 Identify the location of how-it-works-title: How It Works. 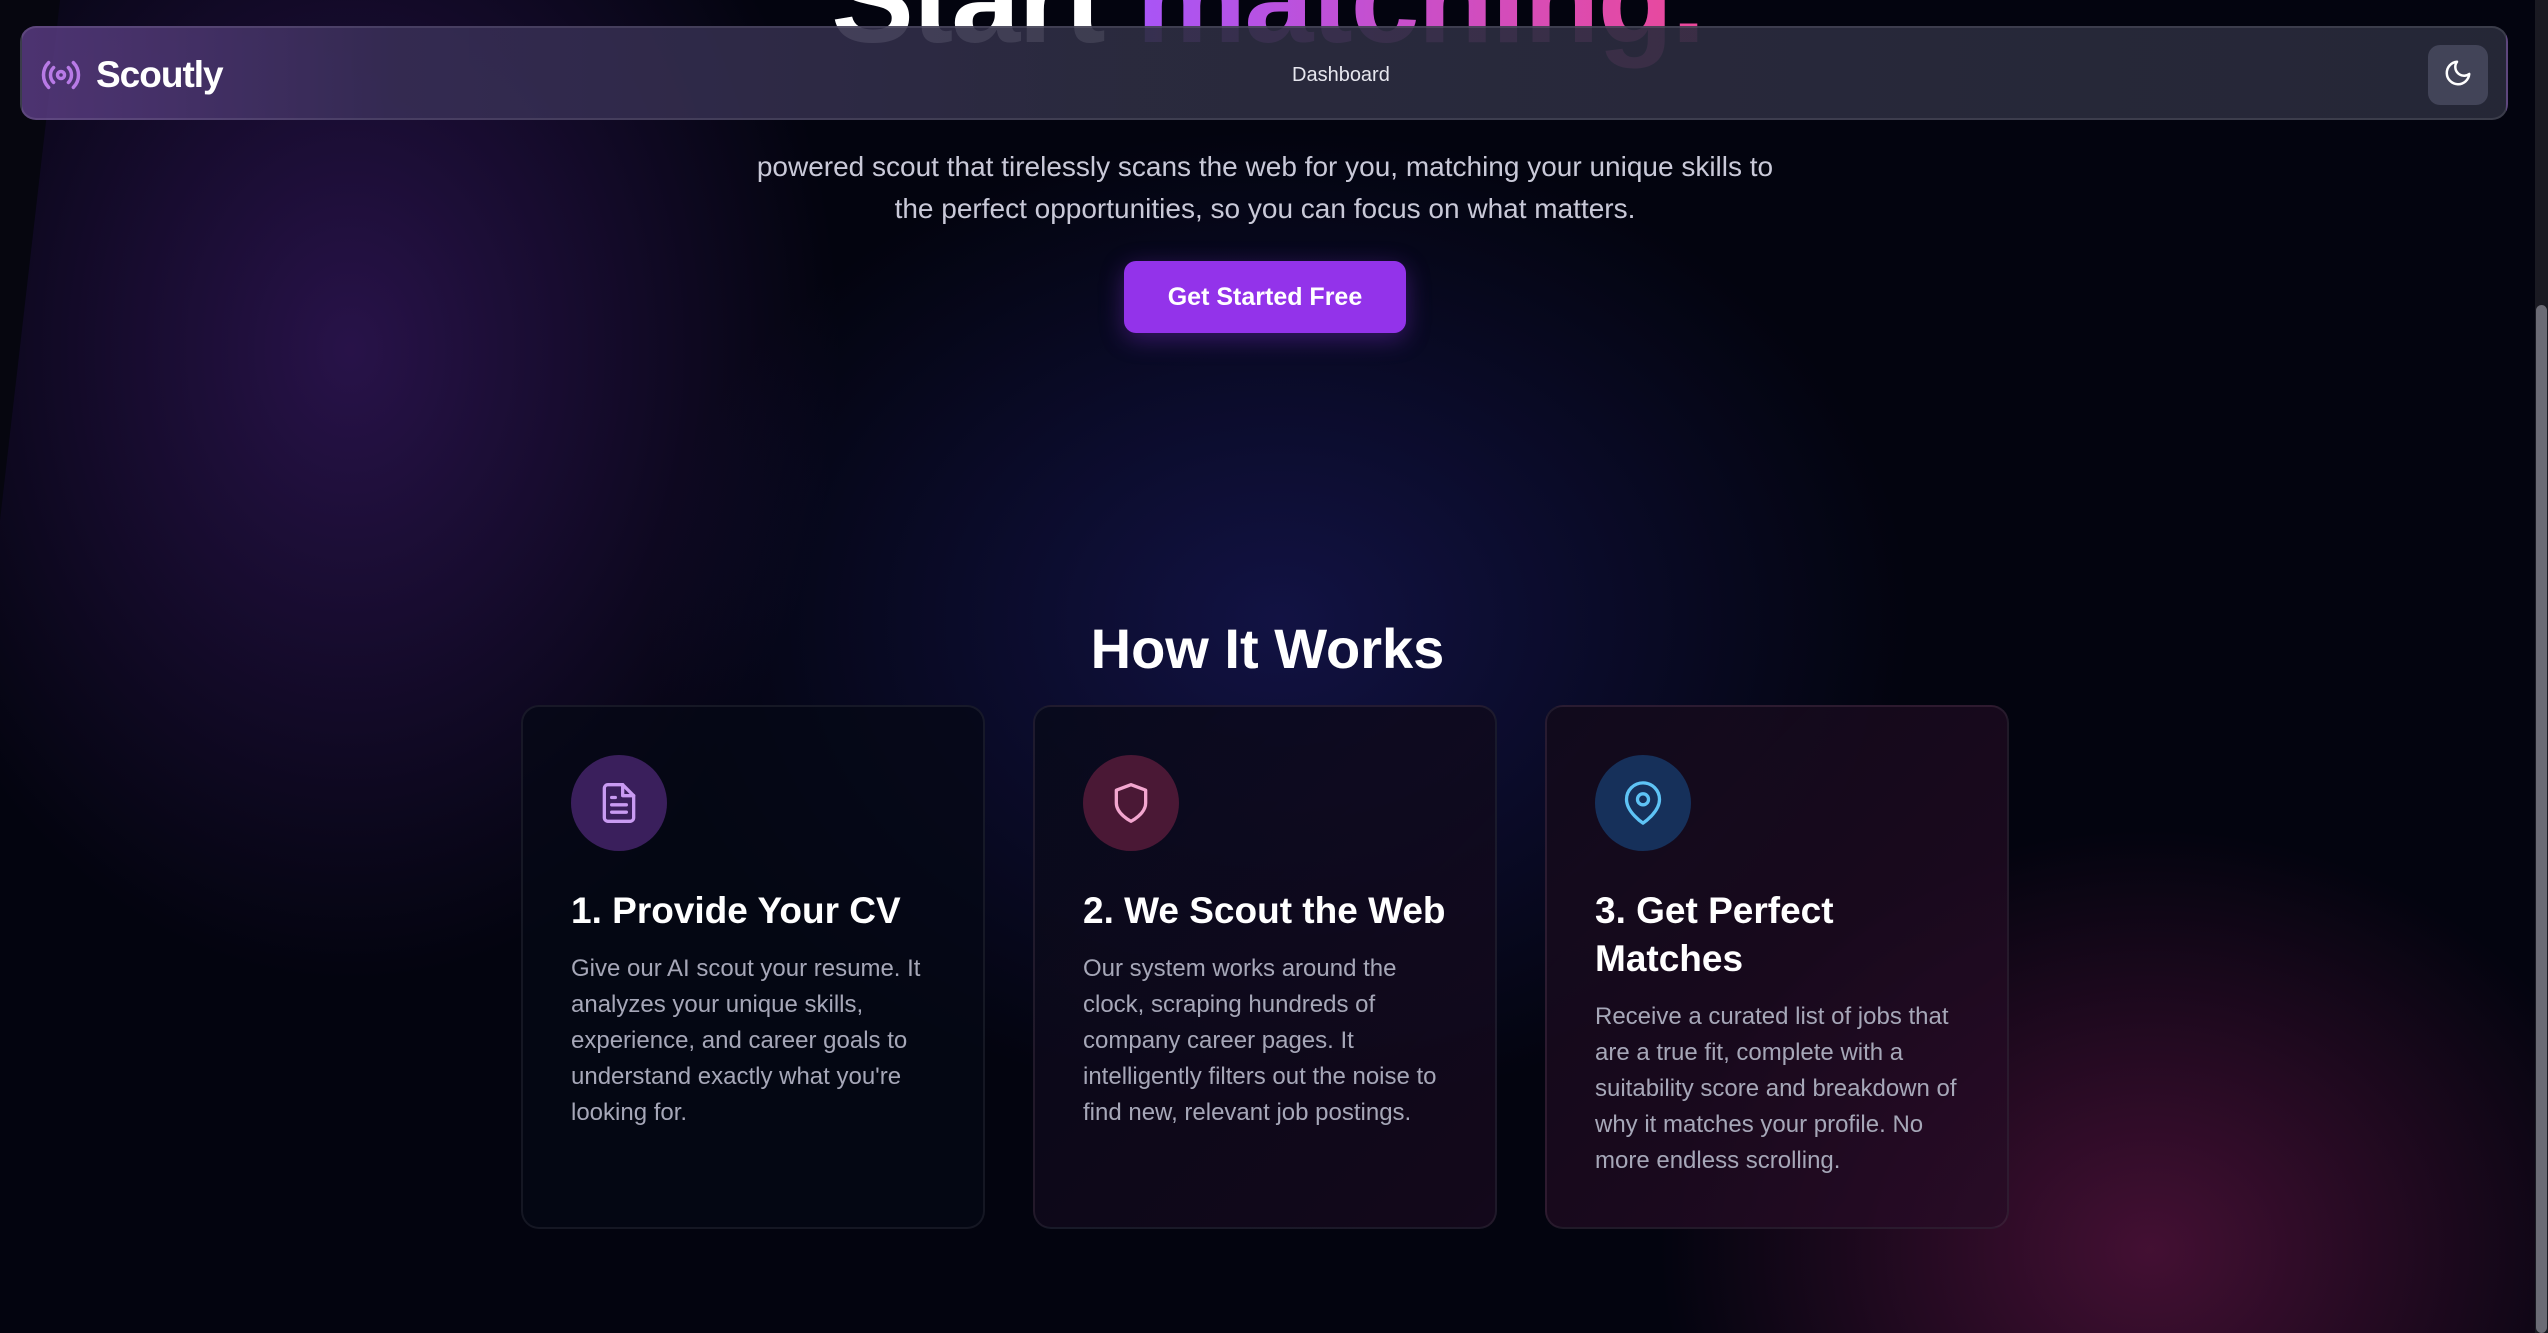
(1267, 649).